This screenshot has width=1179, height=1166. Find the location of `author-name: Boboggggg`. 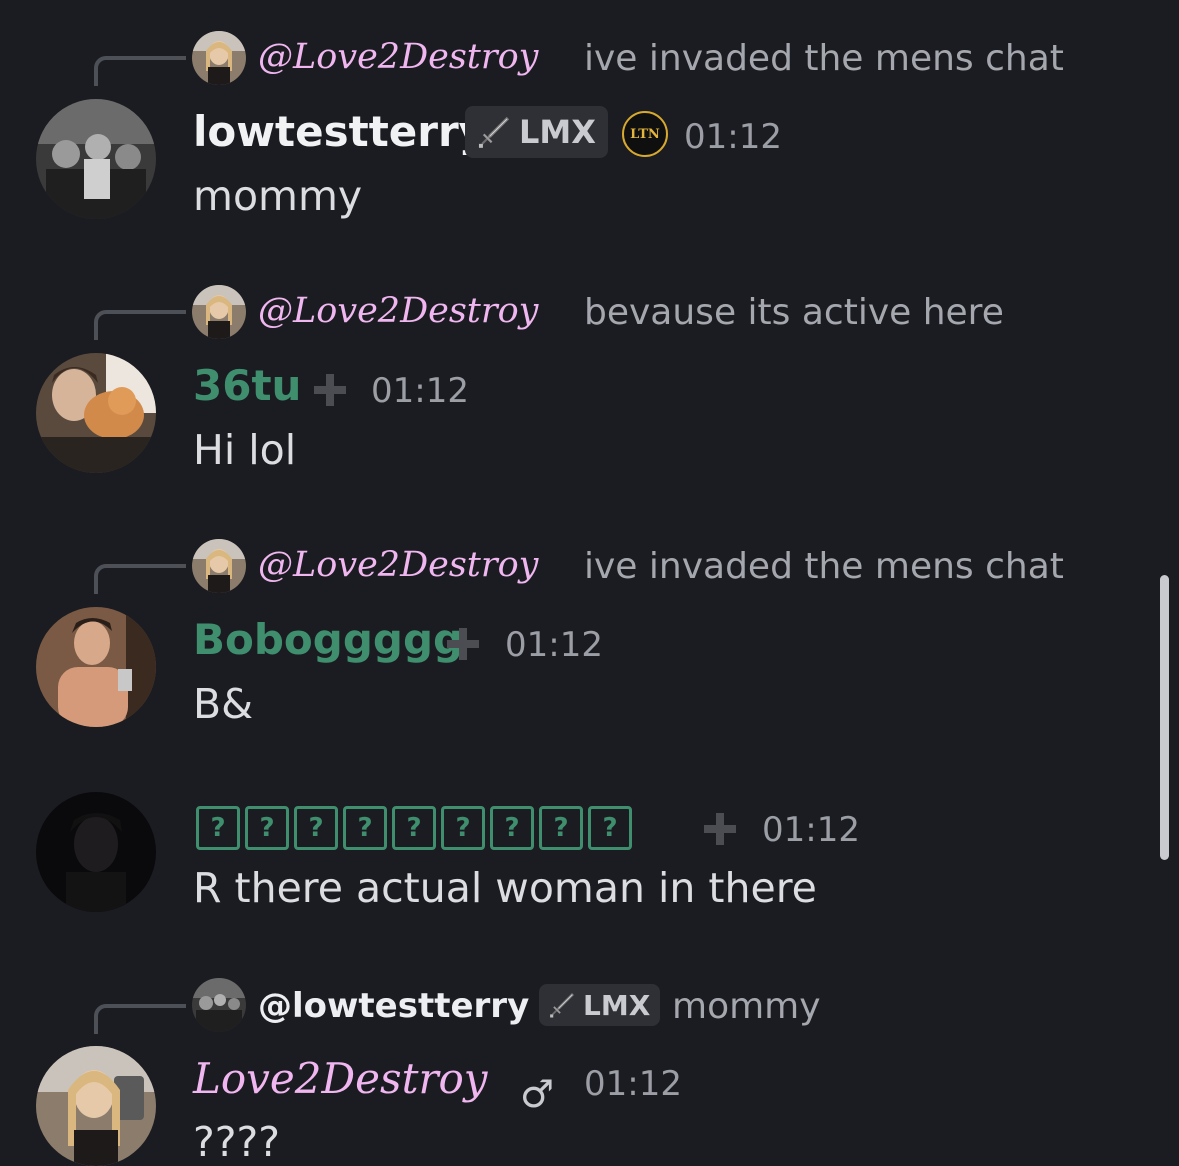

author-name: Boboggggg is located at coordinates (328, 639).